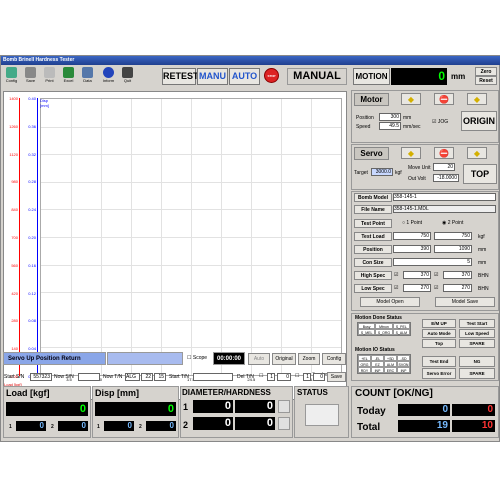  Describe the element at coordinates (444, 167) in the screenshot. I see `move-unit-select: 20` at that location.